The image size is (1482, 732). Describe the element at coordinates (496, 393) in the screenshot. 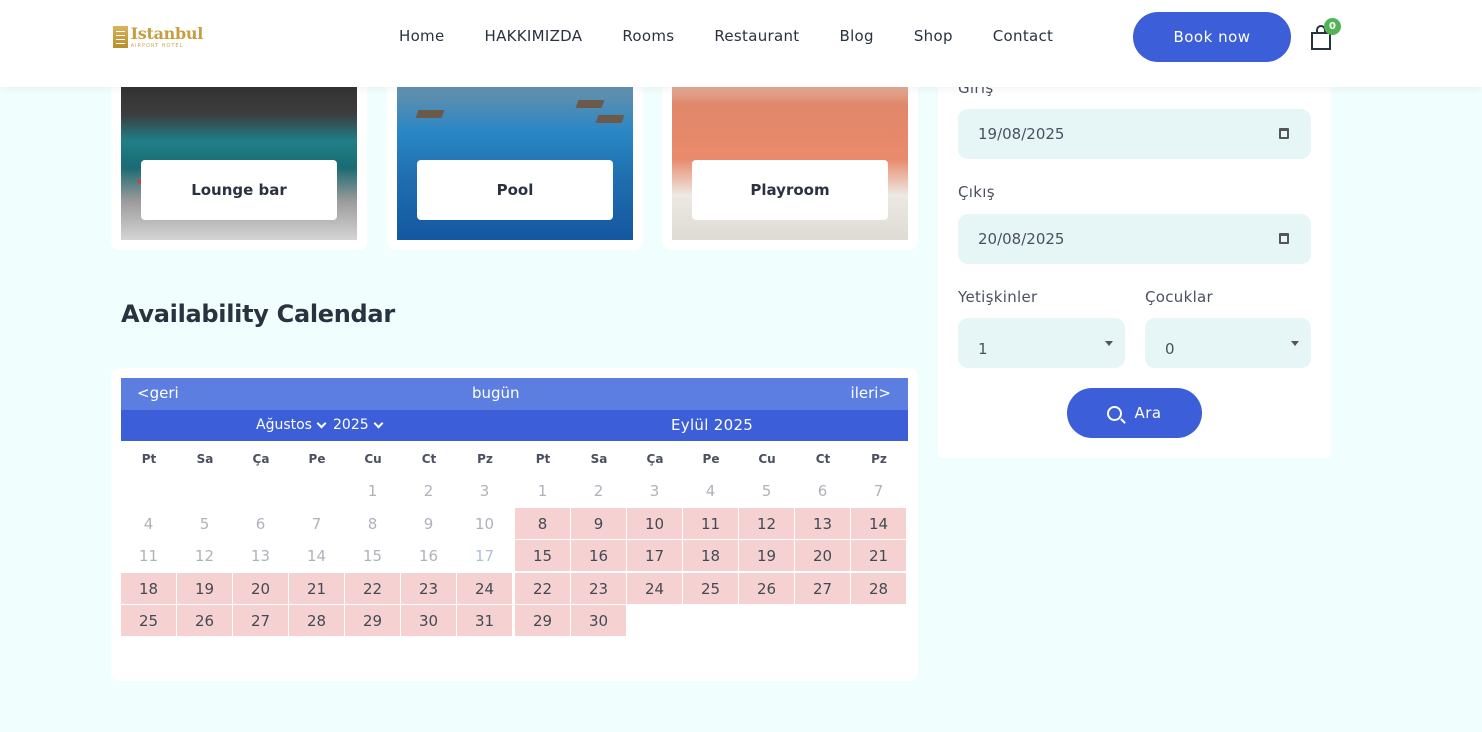

I see `calendar-today-link: bugün` at that location.